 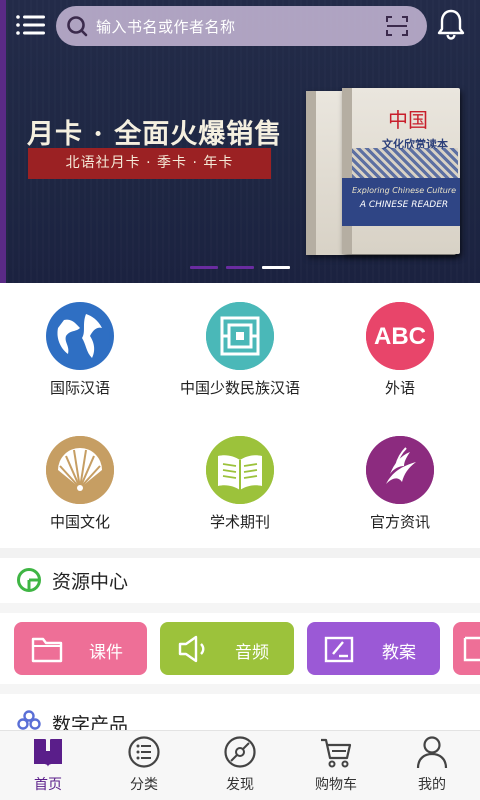 What do you see at coordinates (239, 388) in the screenshot?
I see `category-label: 中国少数民族汉语` at bounding box center [239, 388].